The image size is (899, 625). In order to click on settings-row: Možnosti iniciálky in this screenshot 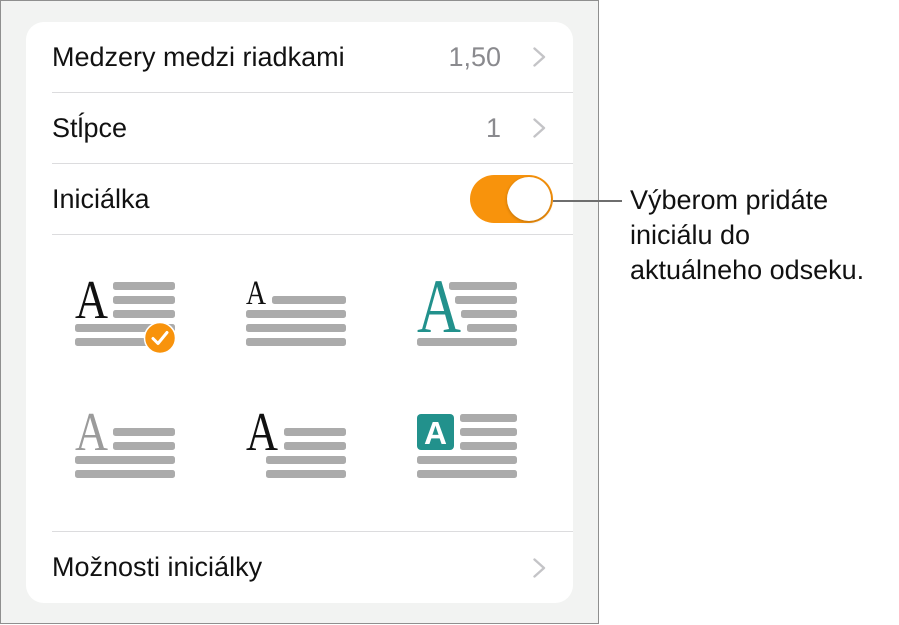, I will do `click(312, 567)`.